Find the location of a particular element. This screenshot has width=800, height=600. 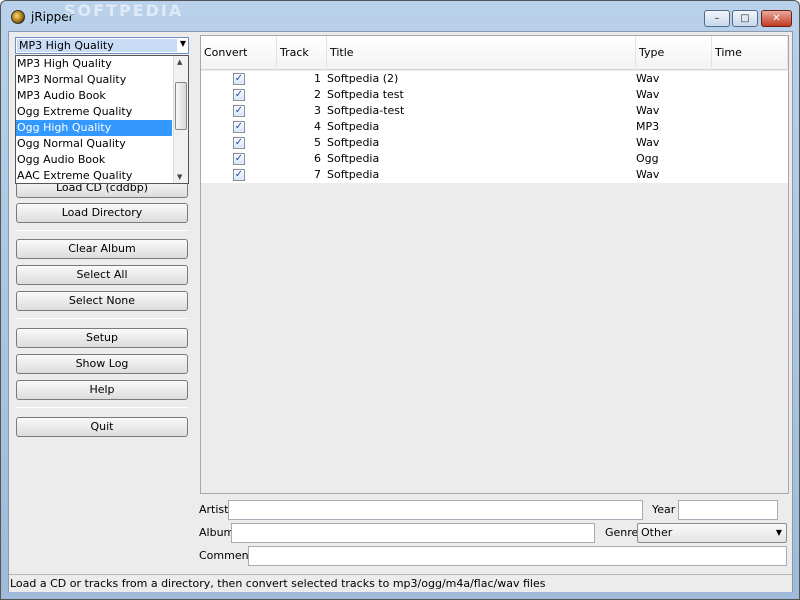

track-number: 1 is located at coordinates (317, 78).